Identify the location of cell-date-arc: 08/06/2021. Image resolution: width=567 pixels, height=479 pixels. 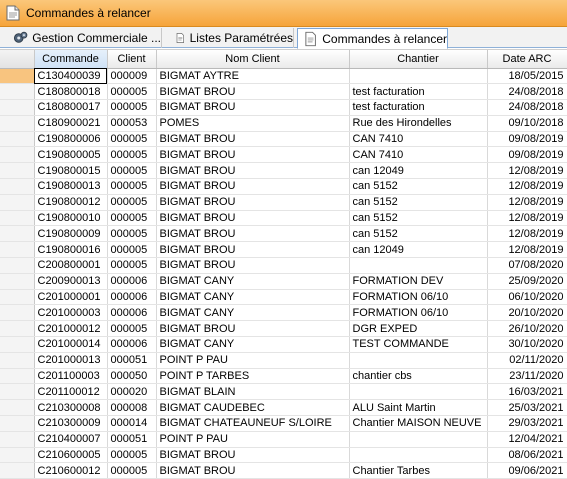
(527, 455).